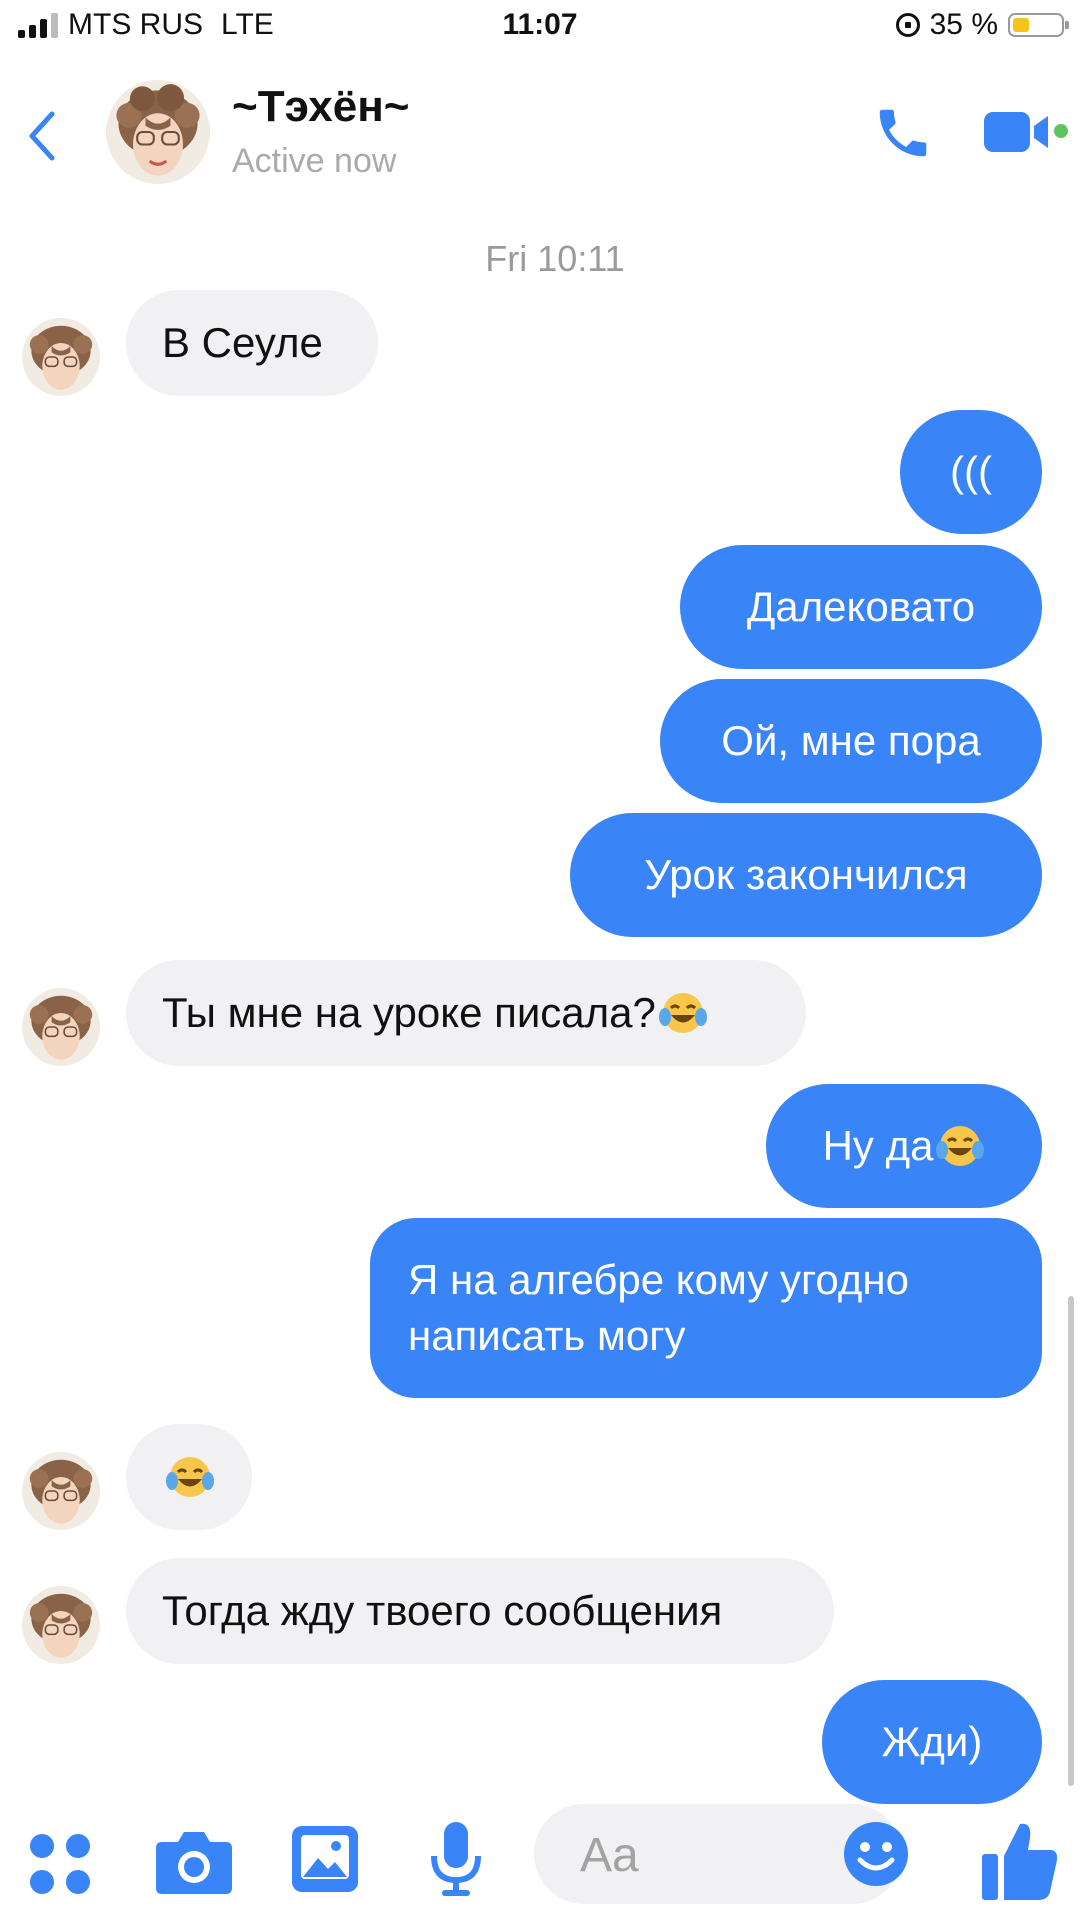  I want to click on message-bubble-outgoing: (((, so click(971, 472).